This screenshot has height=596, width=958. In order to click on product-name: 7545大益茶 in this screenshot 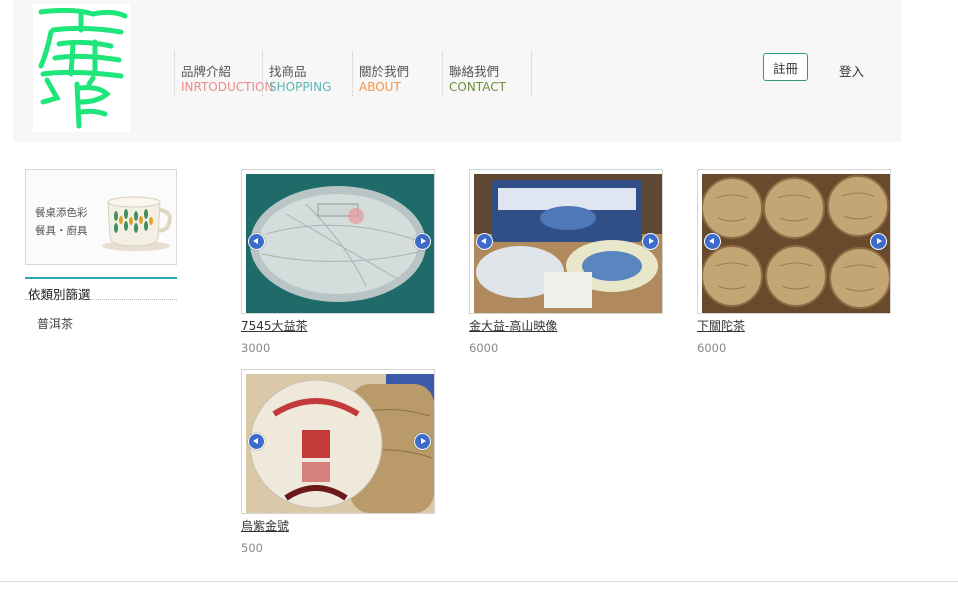, I will do `click(274, 325)`.